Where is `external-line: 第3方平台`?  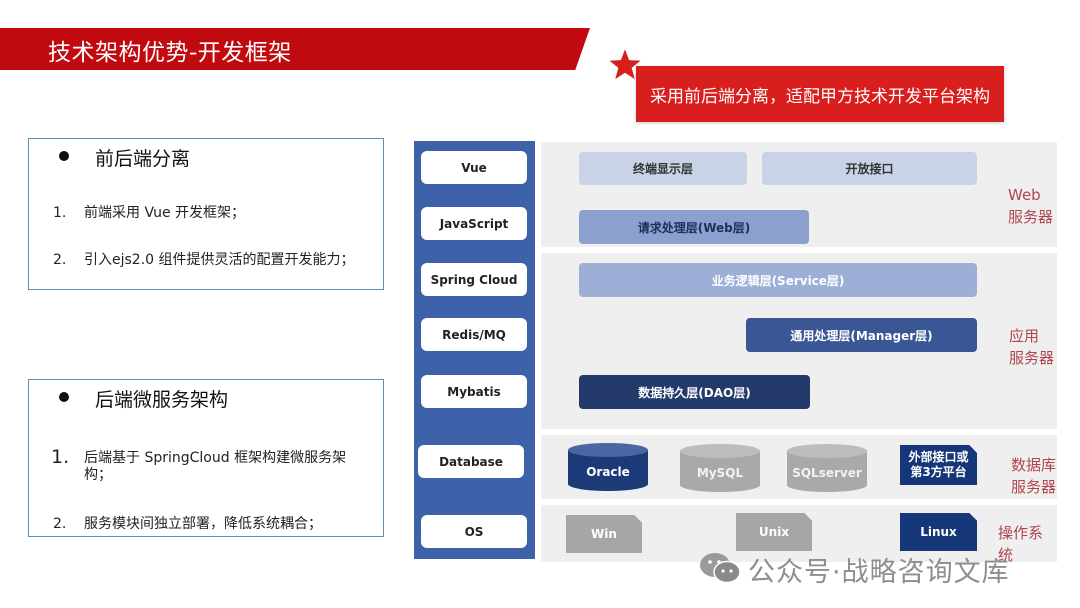
external-line: 第3方平台 is located at coordinates (938, 472).